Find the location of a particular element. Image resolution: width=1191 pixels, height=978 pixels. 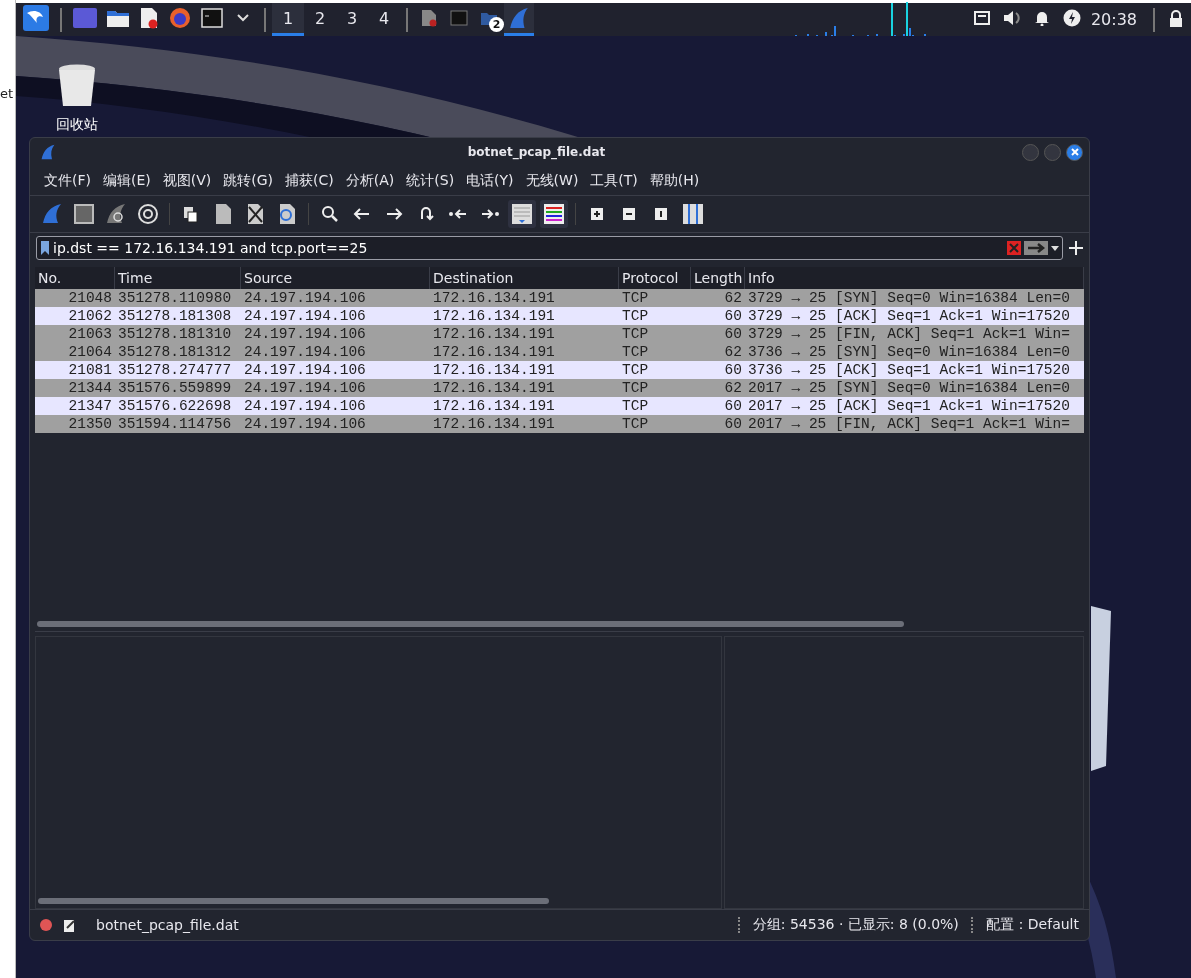

menu-item: 文件(F) is located at coordinates (67, 180).